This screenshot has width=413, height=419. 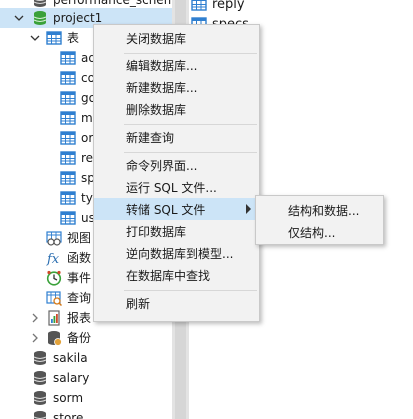 I want to click on tree-item-database: salary, so click(x=86, y=378).